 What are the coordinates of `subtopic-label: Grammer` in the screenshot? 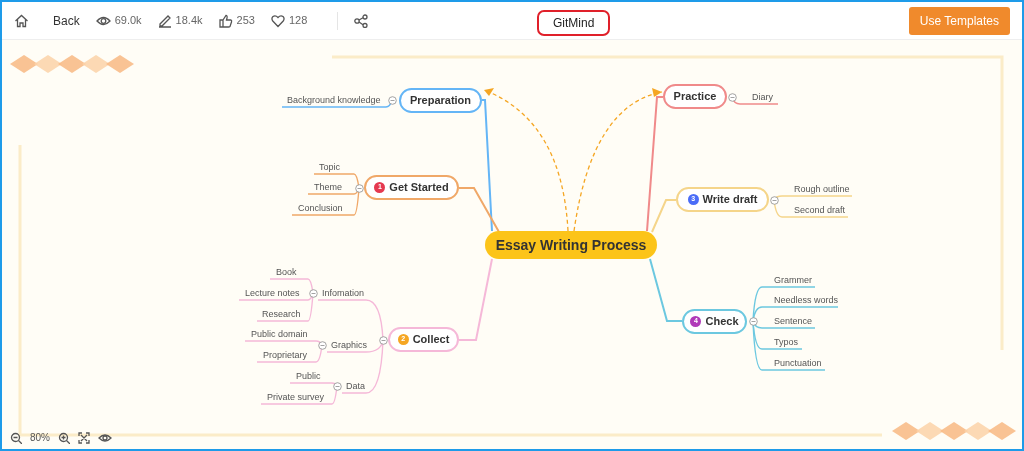 It's located at (793, 280).